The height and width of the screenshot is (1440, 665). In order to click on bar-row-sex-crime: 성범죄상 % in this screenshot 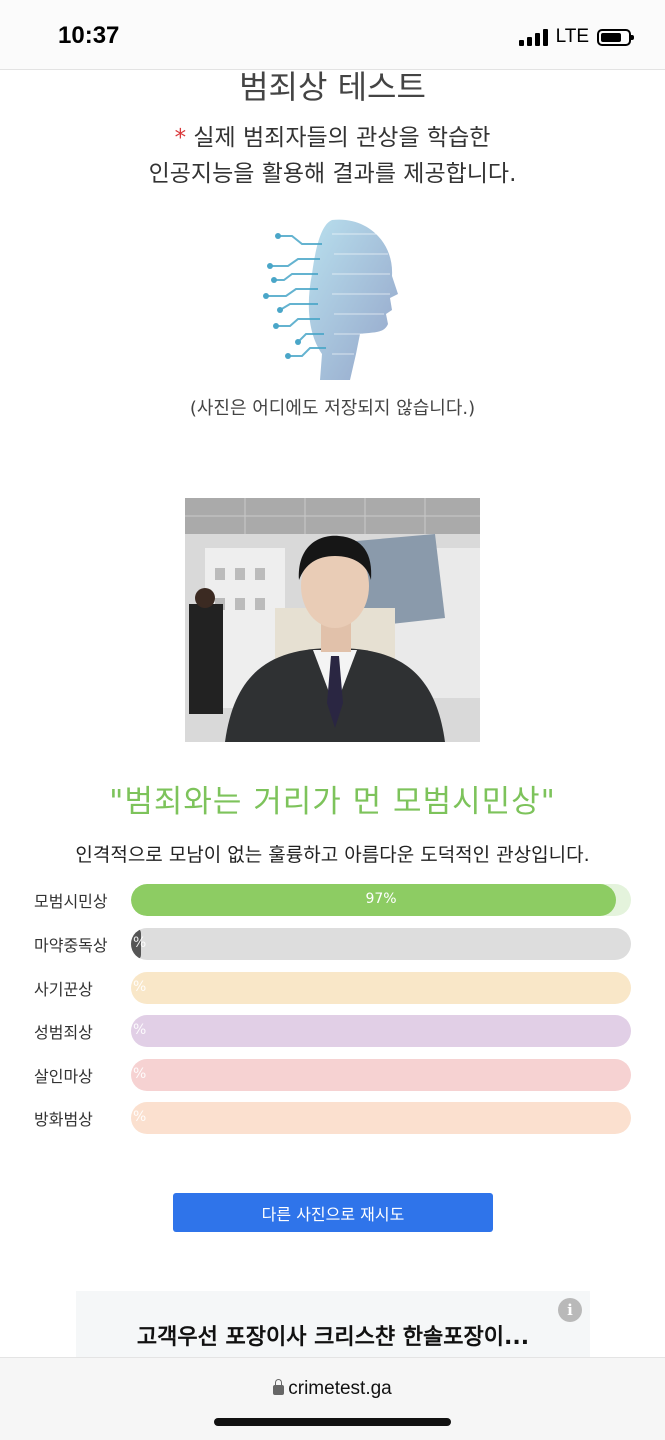, I will do `click(332, 1030)`.